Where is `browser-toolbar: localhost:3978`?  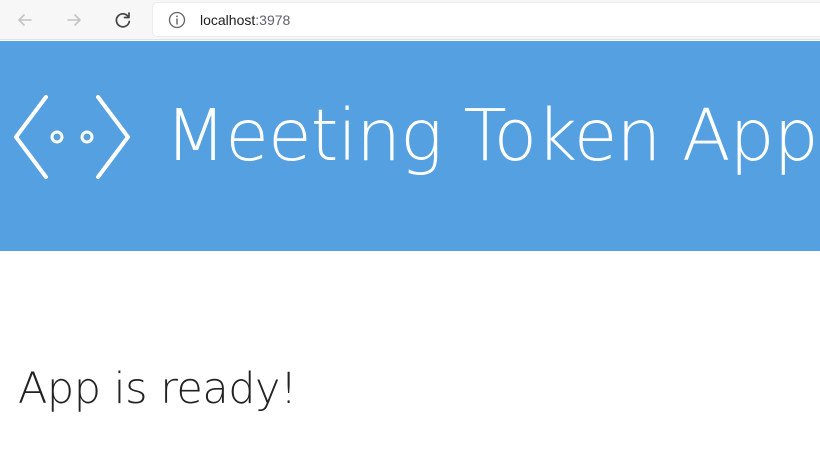
browser-toolbar: localhost:3978 is located at coordinates (410, 20).